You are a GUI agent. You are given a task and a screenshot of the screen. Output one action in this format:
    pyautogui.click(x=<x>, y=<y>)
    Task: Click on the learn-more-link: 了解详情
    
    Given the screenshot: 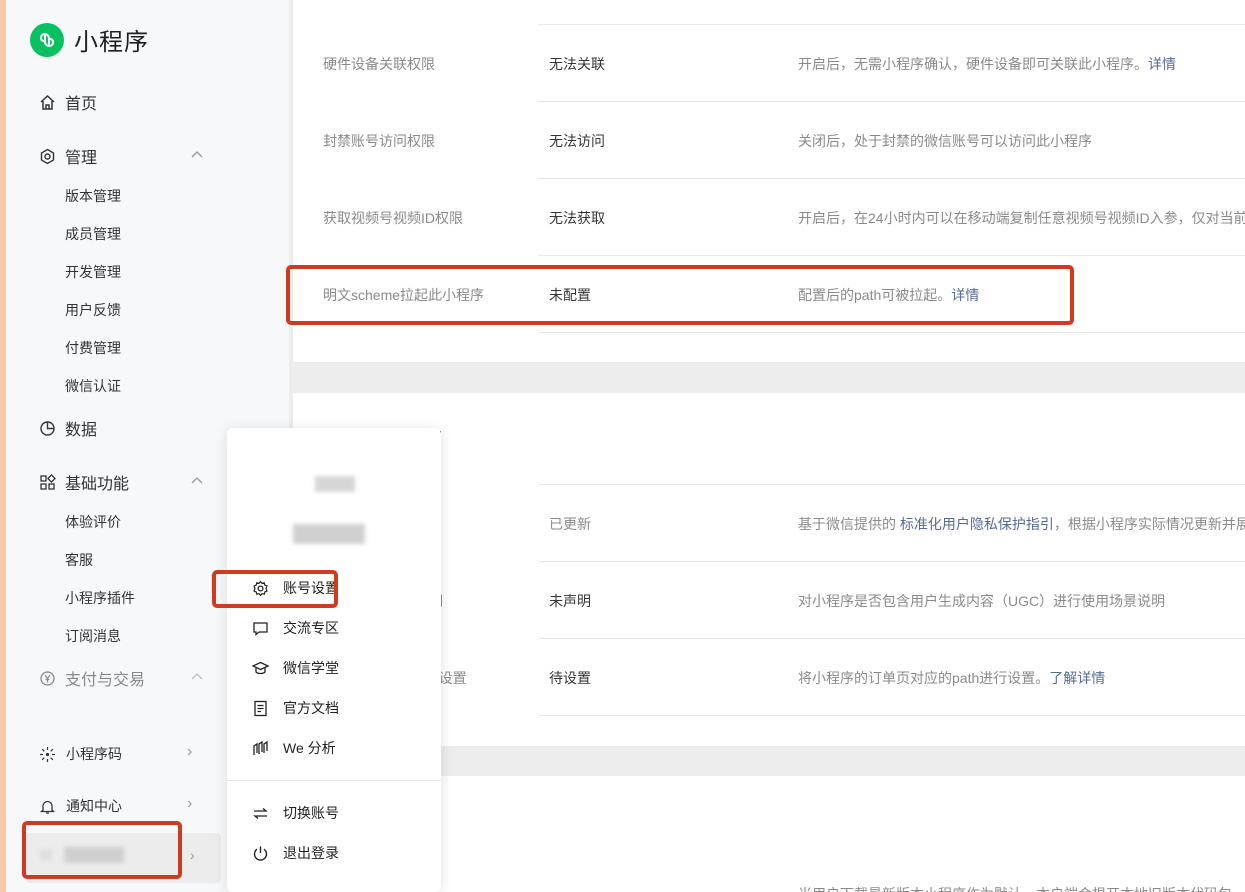 What is the action you would take?
    pyautogui.click(x=1077, y=678)
    